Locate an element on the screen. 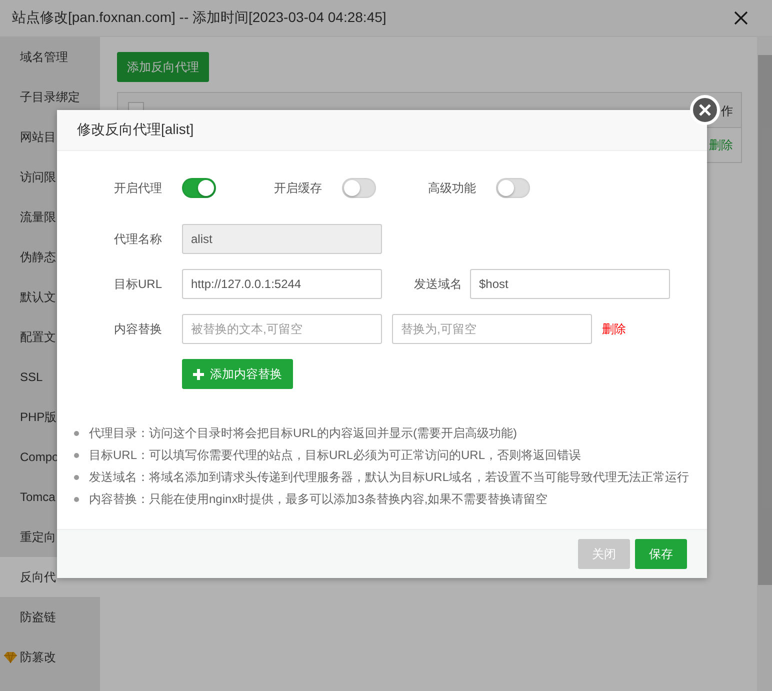  toggle-label: 高级功能 is located at coordinates (452, 188).